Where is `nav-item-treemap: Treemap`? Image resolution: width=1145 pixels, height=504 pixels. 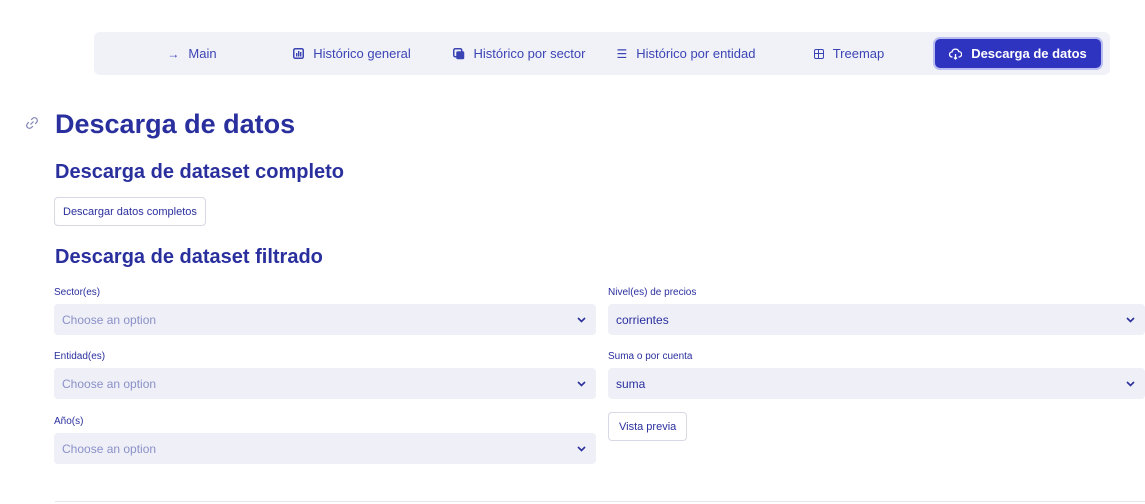 nav-item-treemap: Treemap is located at coordinates (849, 53).